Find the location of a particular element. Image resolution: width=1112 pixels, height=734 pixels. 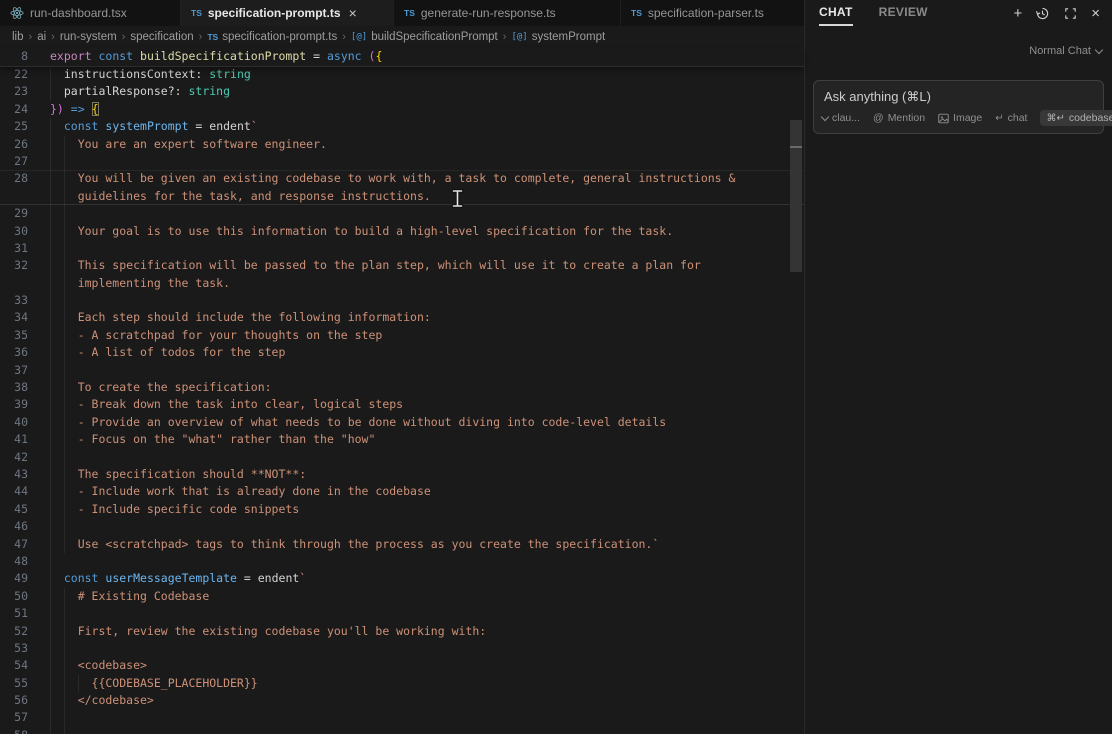

return-key-icon: ↵ is located at coordinates (999, 118).